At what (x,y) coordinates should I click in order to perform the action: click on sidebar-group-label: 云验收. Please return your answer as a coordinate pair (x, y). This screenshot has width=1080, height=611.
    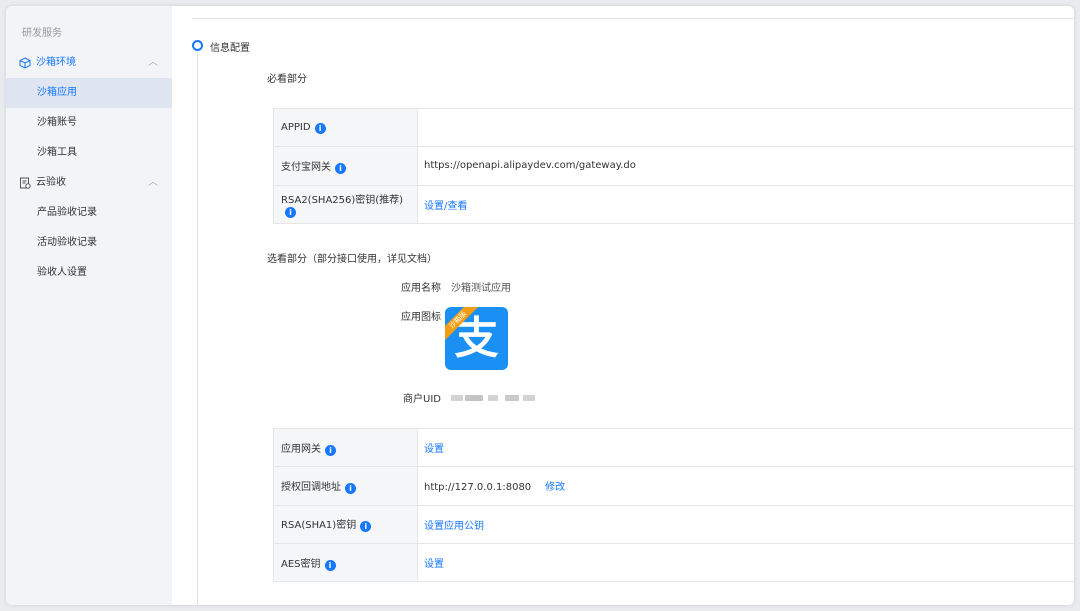
    Looking at the image, I should click on (51, 182).